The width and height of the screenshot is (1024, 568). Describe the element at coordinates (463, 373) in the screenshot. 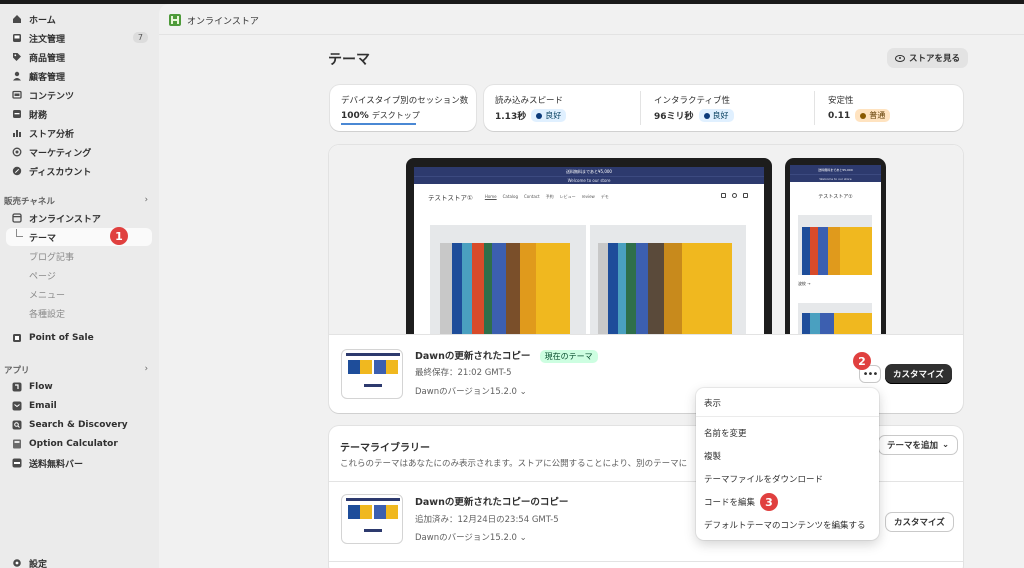

I see `last-saved-text: 最終保存：21:02 GMT-5` at that location.